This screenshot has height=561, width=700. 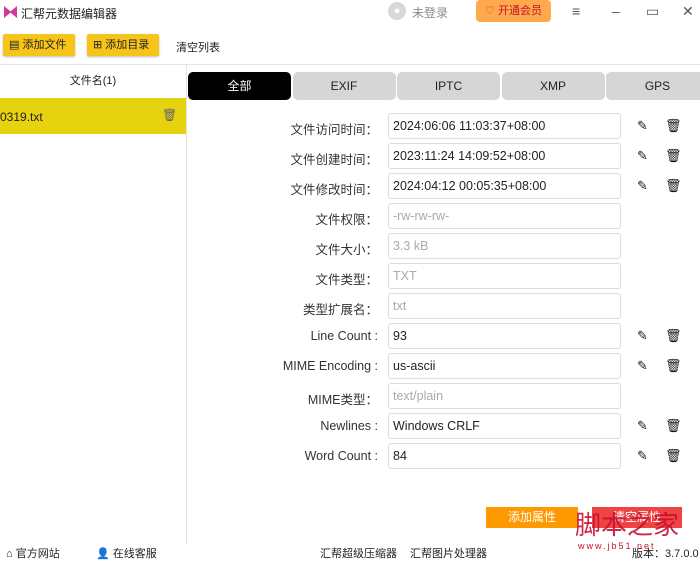 I want to click on add-directory-label: 添加目录, so click(x=127, y=45).